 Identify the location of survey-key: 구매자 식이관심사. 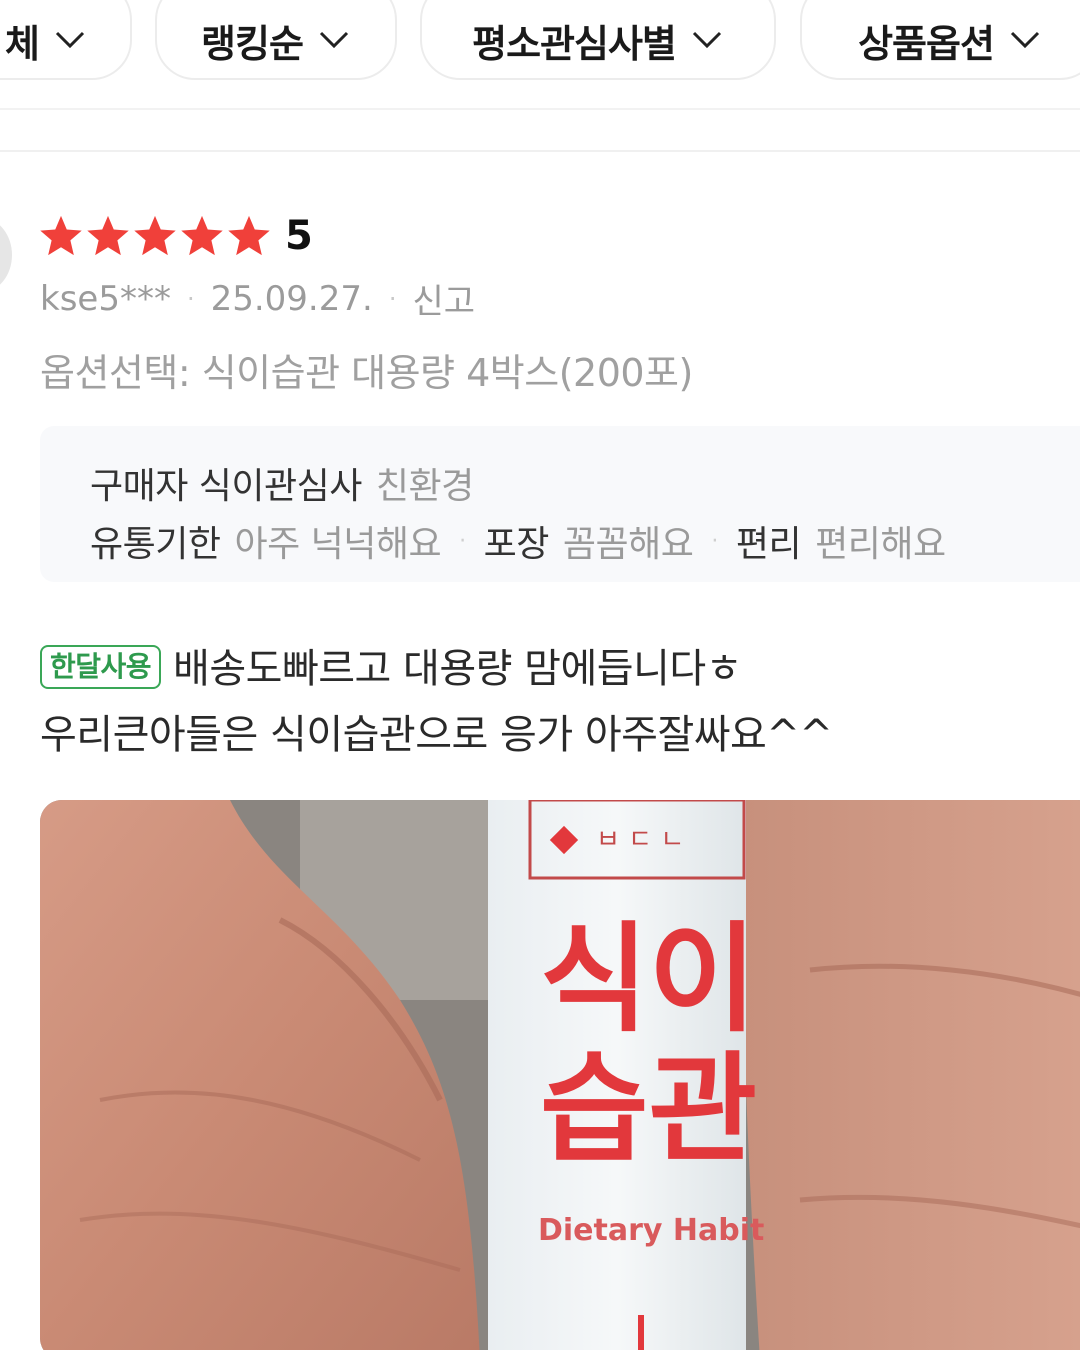
(226, 486).